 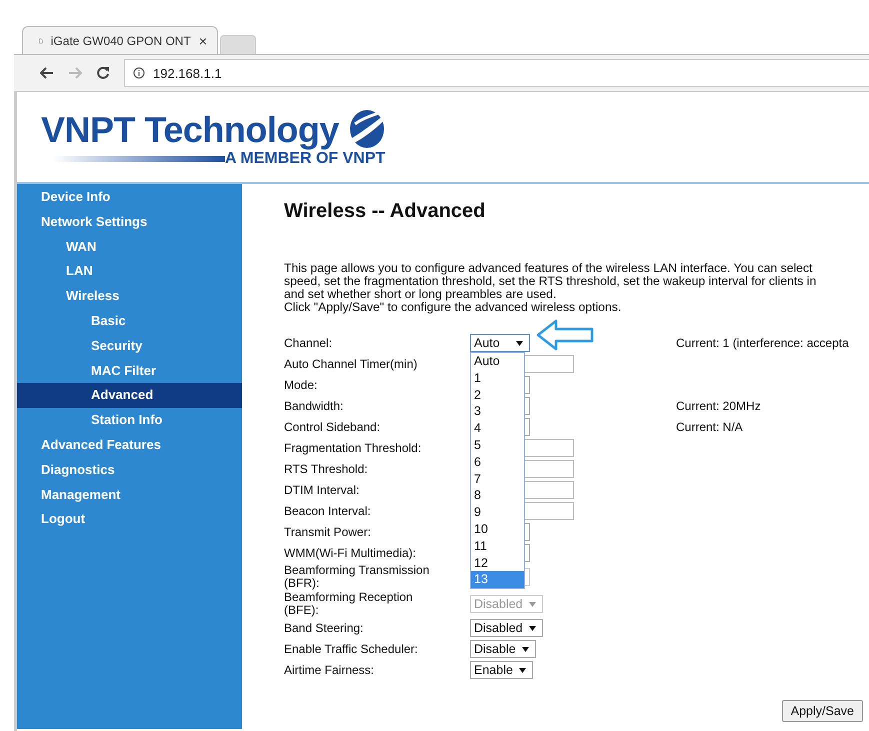 I want to click on current-value-text: Current: 1 (interference: accepta, so click(x=762, y=343).